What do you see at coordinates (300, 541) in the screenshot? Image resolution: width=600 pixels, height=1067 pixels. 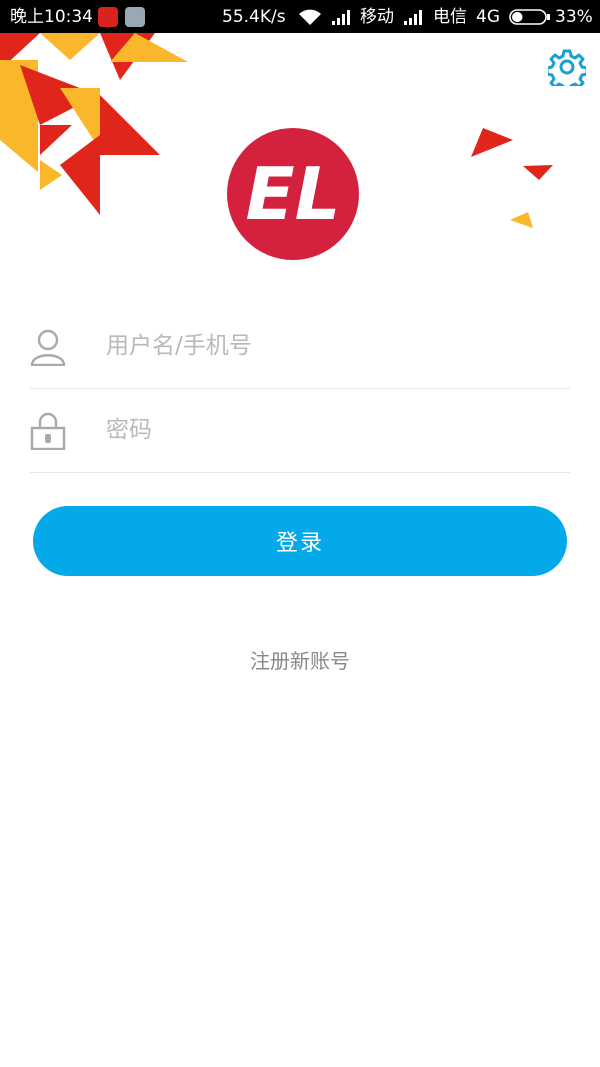 I see `login-button: 登录` at bounding box center [300, 541].